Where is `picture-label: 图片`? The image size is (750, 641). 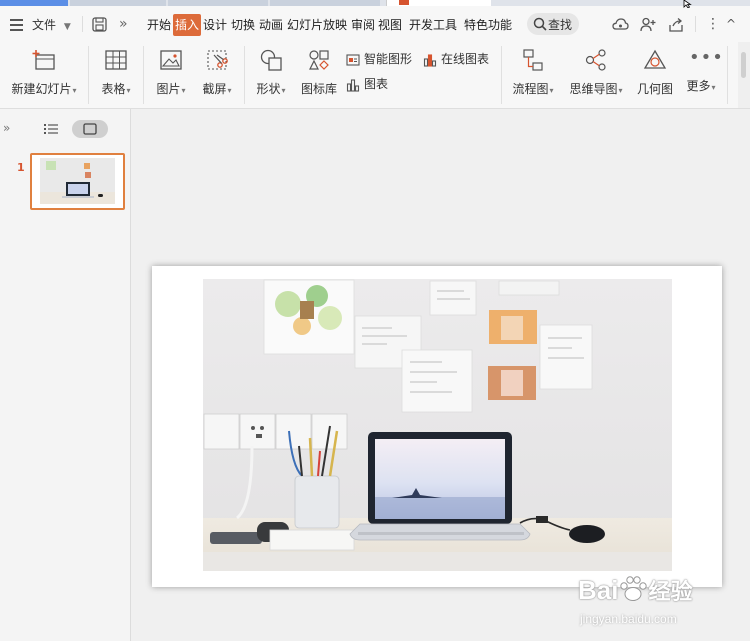 picture-label: 图片 is located at coordinates (168, 89).